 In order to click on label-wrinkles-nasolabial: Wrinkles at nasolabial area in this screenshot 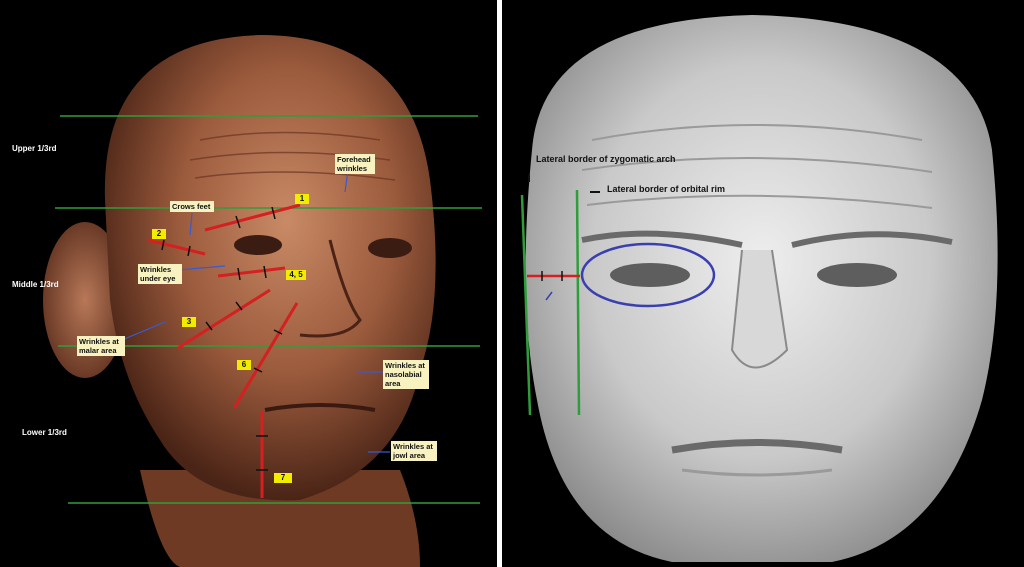, I will do `click(406, 374)`.